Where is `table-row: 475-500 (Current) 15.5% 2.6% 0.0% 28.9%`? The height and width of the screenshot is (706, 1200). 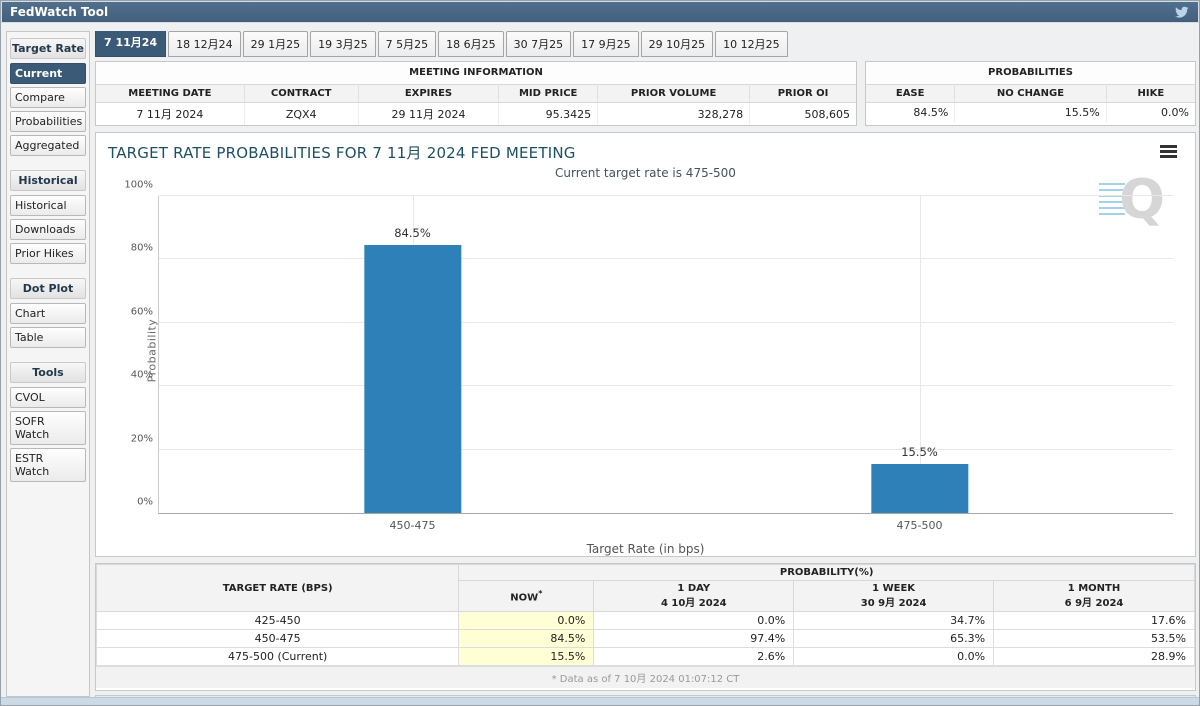
table-row: 475-500 (Current) 15.5% 2.6% 0.0% 28.9% is located at coordinates (645, 656).